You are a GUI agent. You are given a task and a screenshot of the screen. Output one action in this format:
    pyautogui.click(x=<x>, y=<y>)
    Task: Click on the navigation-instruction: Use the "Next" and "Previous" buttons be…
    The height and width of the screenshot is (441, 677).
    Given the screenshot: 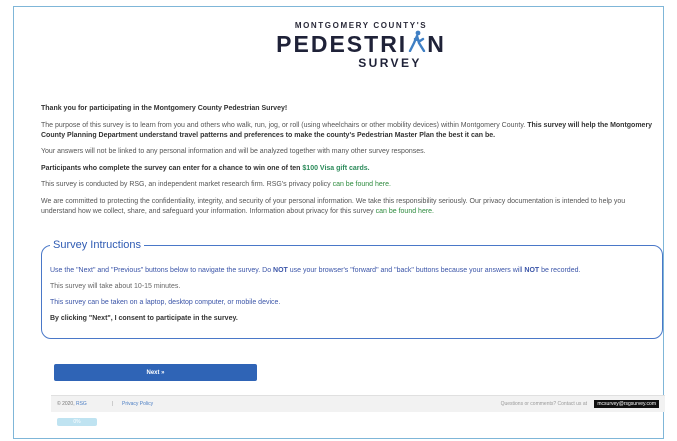 What is the action you would take?
    pyautogui.click(x=352, y=271)
    